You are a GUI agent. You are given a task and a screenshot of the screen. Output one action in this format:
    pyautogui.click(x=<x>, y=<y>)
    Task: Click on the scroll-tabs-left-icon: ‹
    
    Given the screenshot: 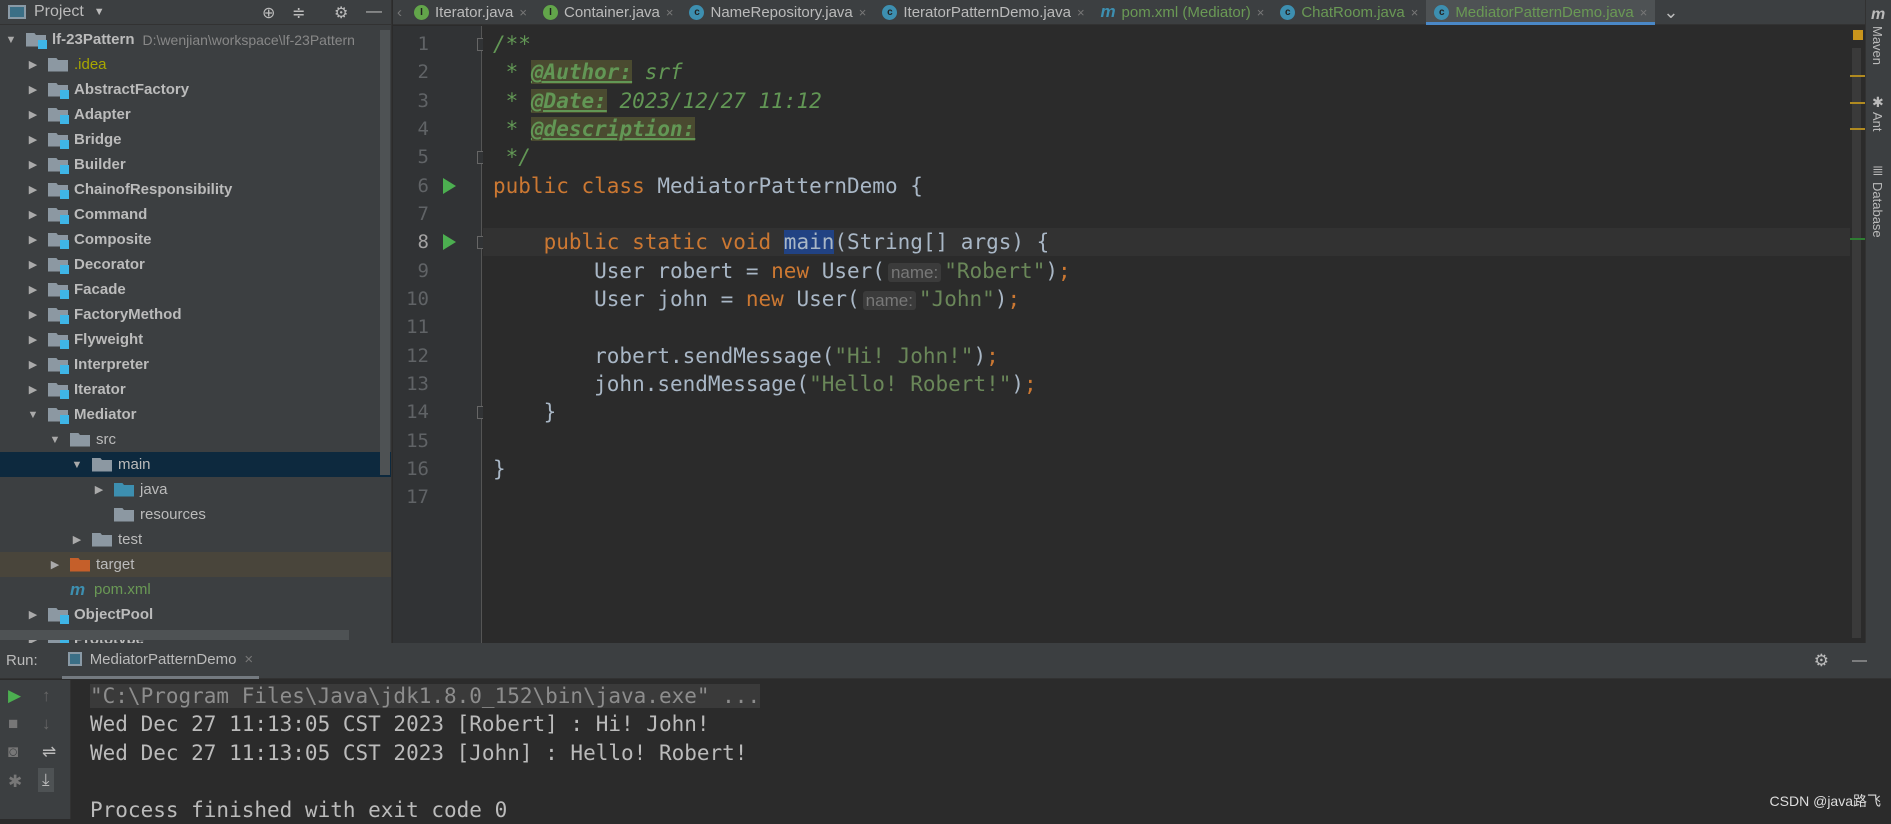 What is the action you would take?
    pyautogui.click(x=399, y=12)
    